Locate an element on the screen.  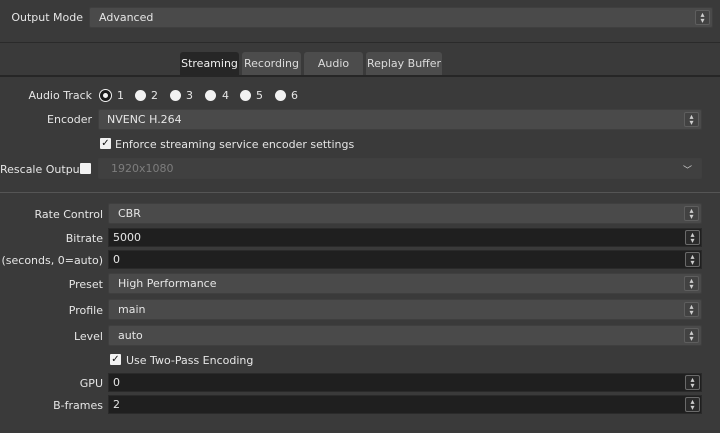
bframes-label: B-frames is located at coordinates (78, 405).